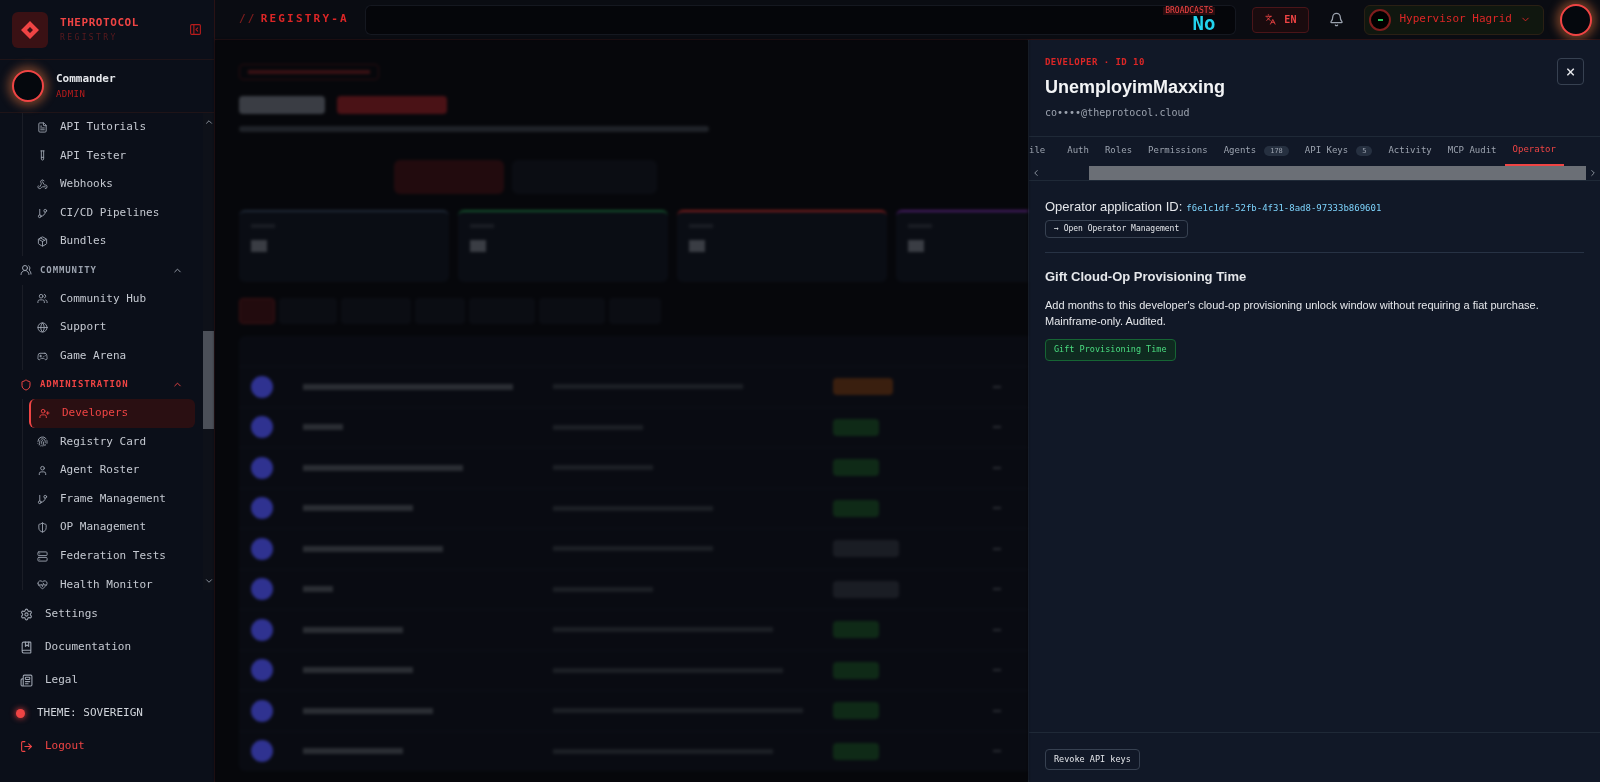 Image resolution: width=1600 pixels, height=782 pixels. Describe the element at coordinates (107, 647) in the screenshot. I see `sidebar-link: Documentation` at that location.